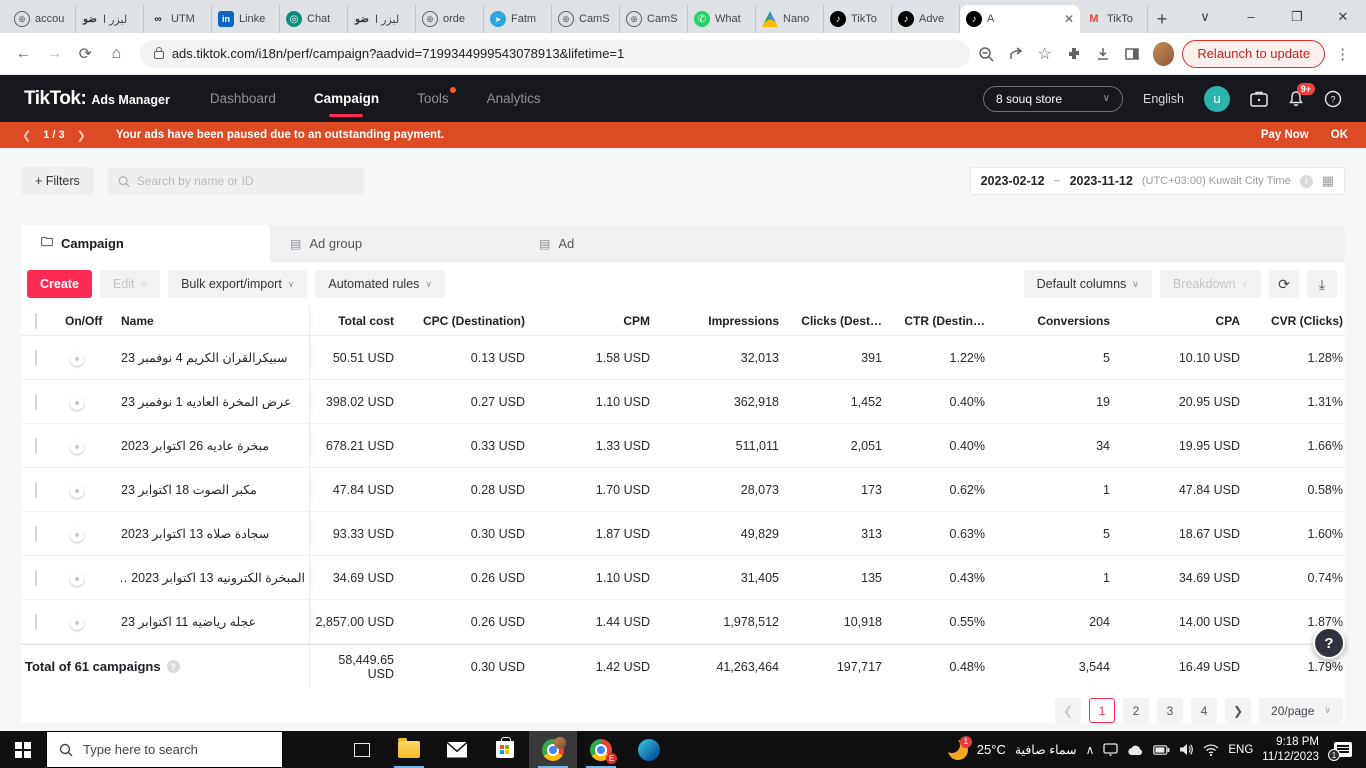  Describe the element at coordinates (1284, 284) in the screenshot. I see `refresh-icon: ⟳` at that location.